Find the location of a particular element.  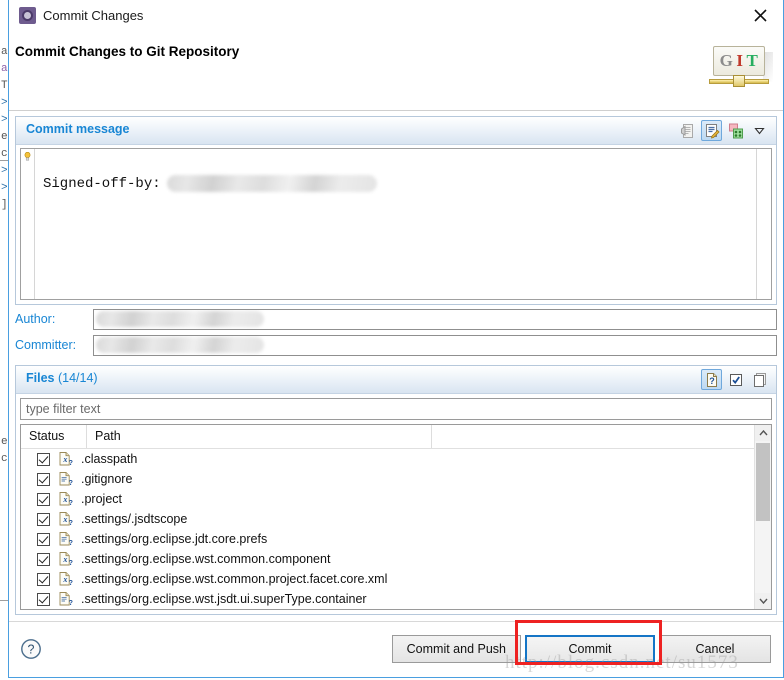

dialog-title-bar: Commit Changes is located at coordinates (396, 16).